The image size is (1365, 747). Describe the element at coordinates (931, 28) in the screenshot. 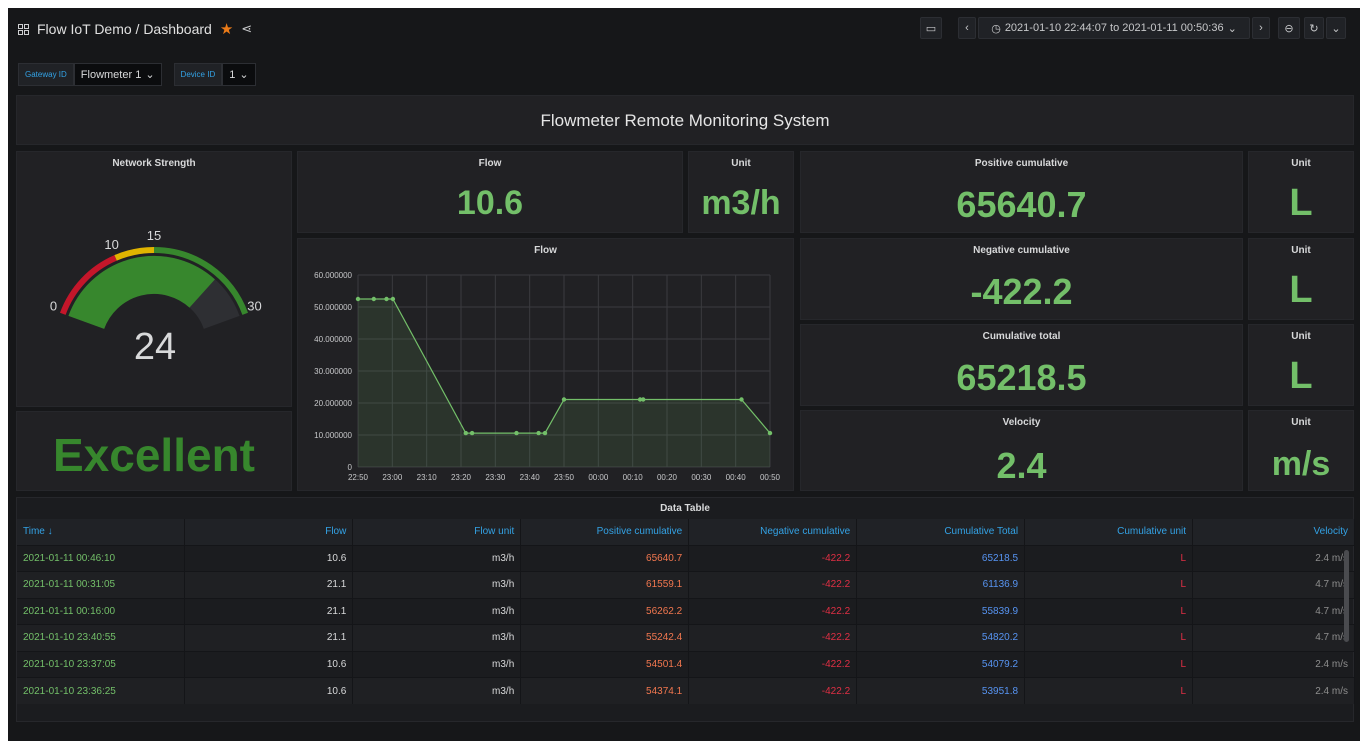

I see `tv-mode-icon: ▭` at that location.